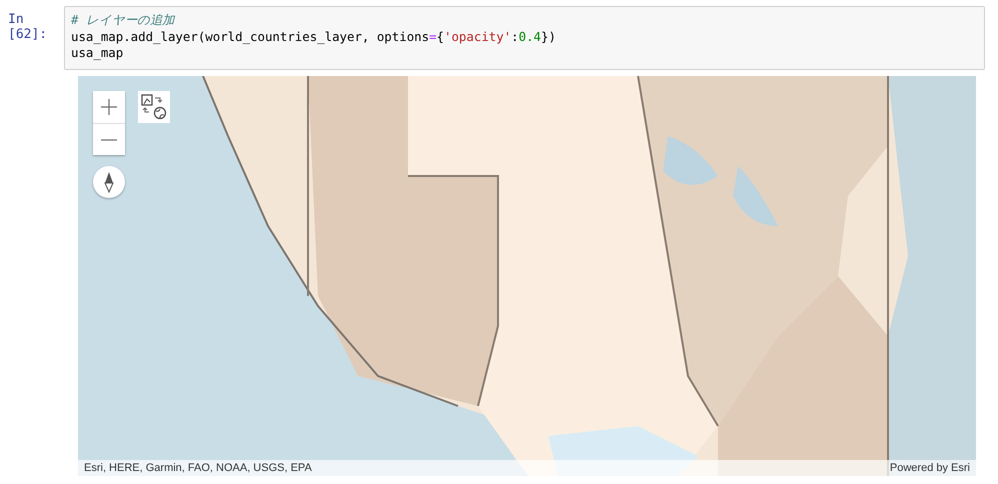  Describe the element at coordinates (109, 182) in the screenshot. I see `compass-icon` at that location.